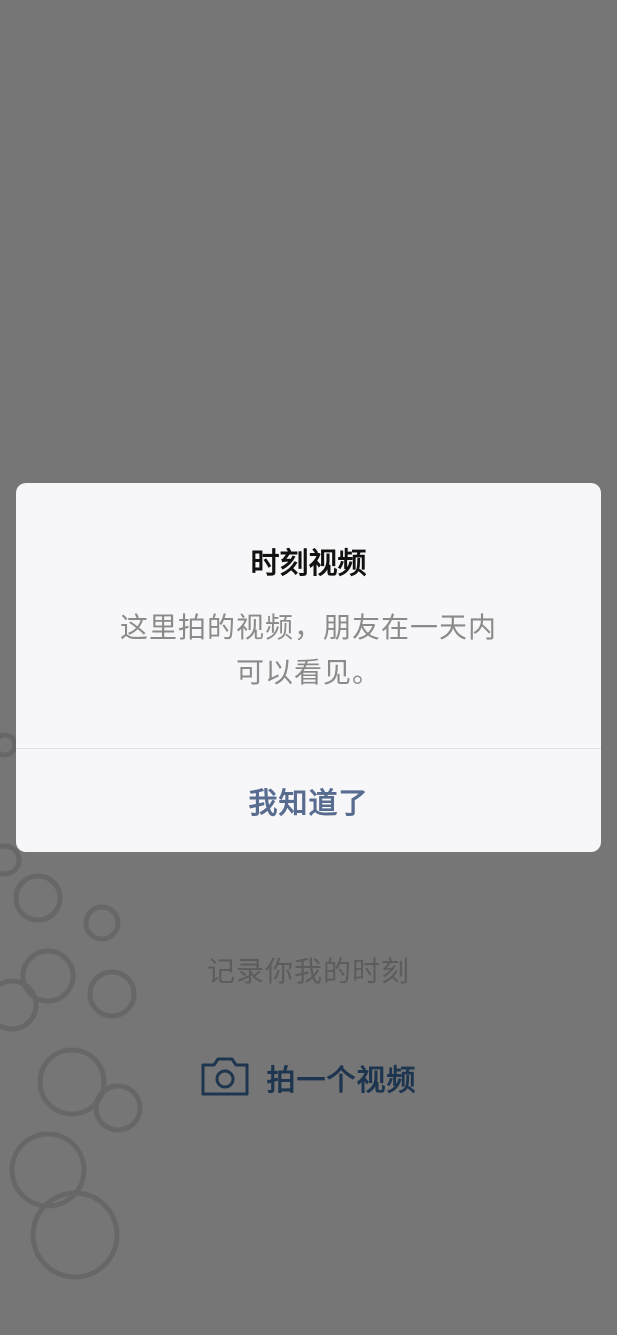 This screenshot has height=1335, width=617. Describe the element at coordinates (308, 672) in the screenshot. I see `dialog-message-line: 可以看见。` at that location.